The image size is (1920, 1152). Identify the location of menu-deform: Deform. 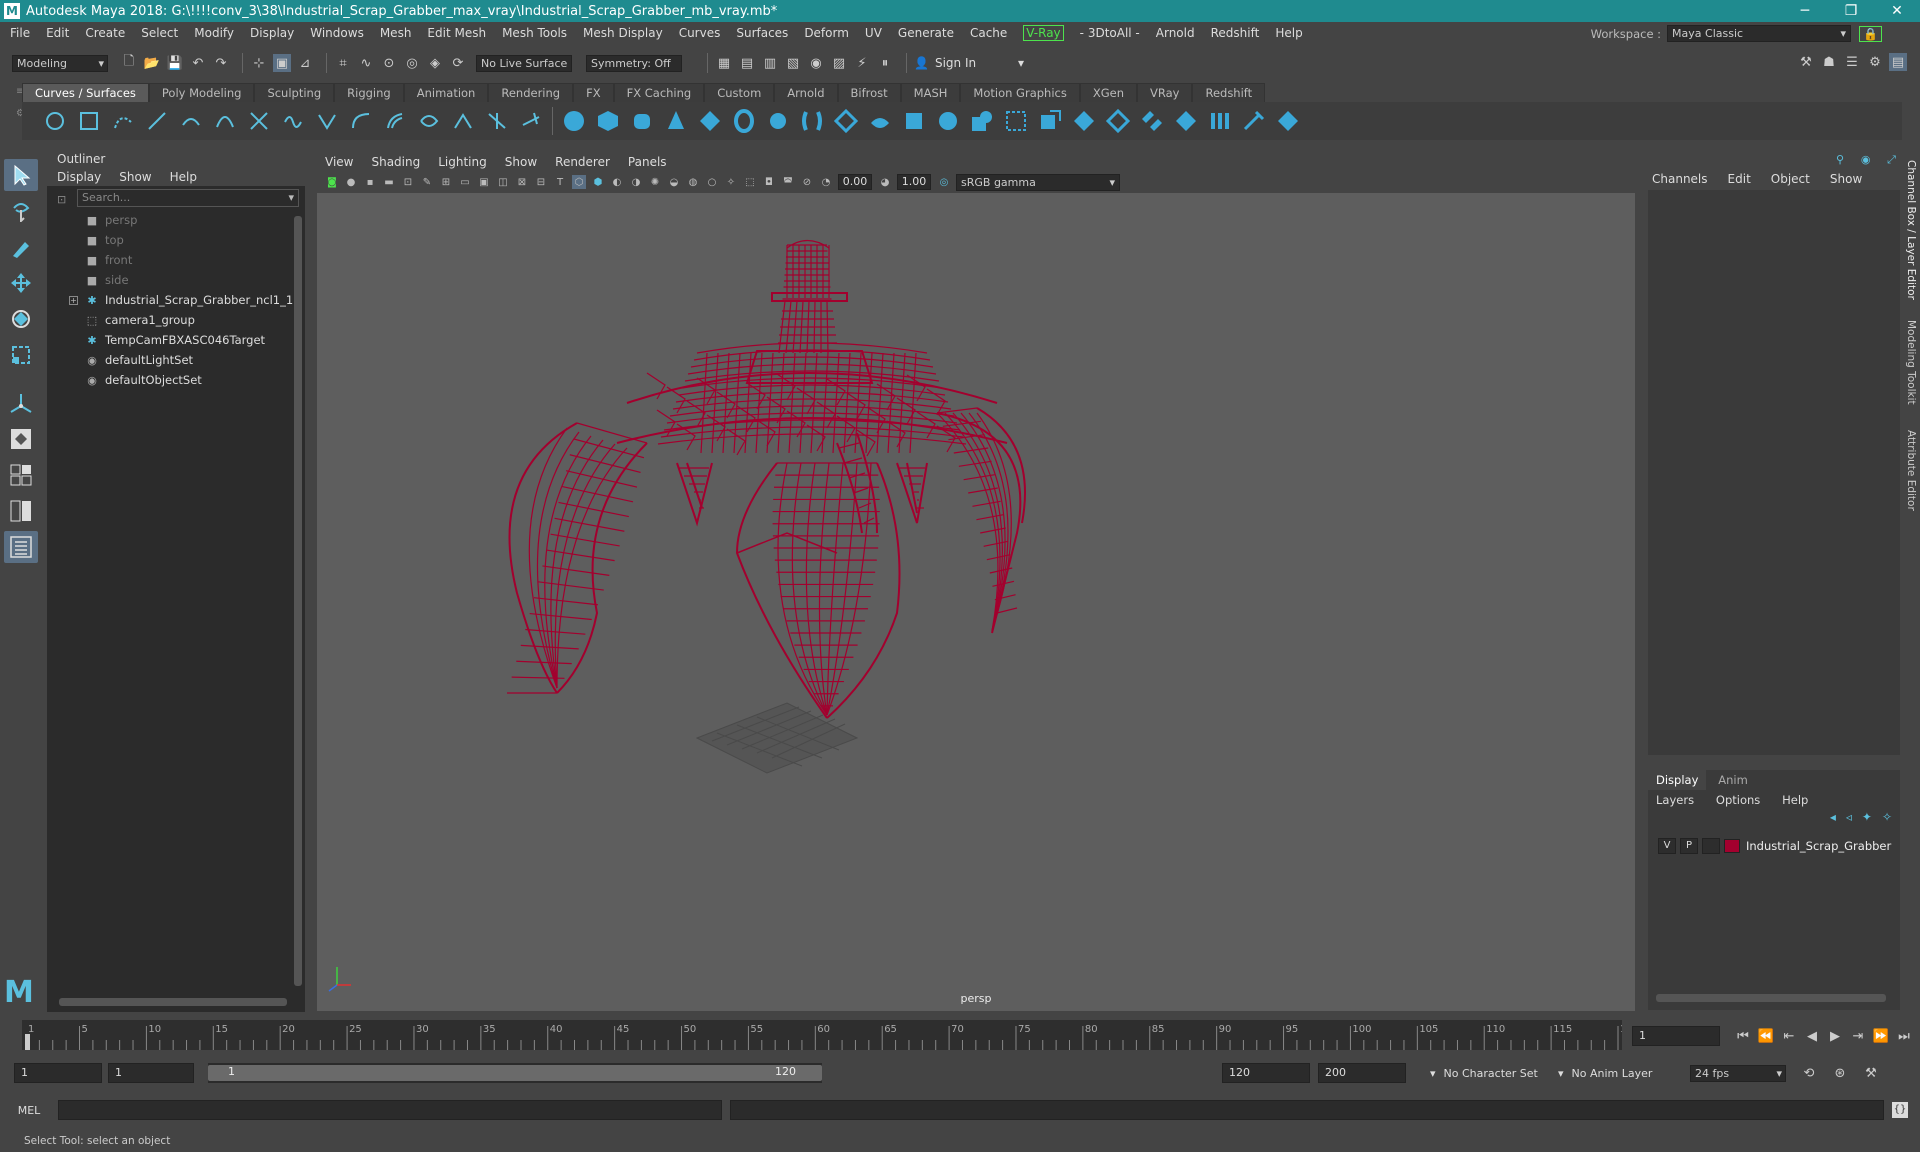
(826, 33).